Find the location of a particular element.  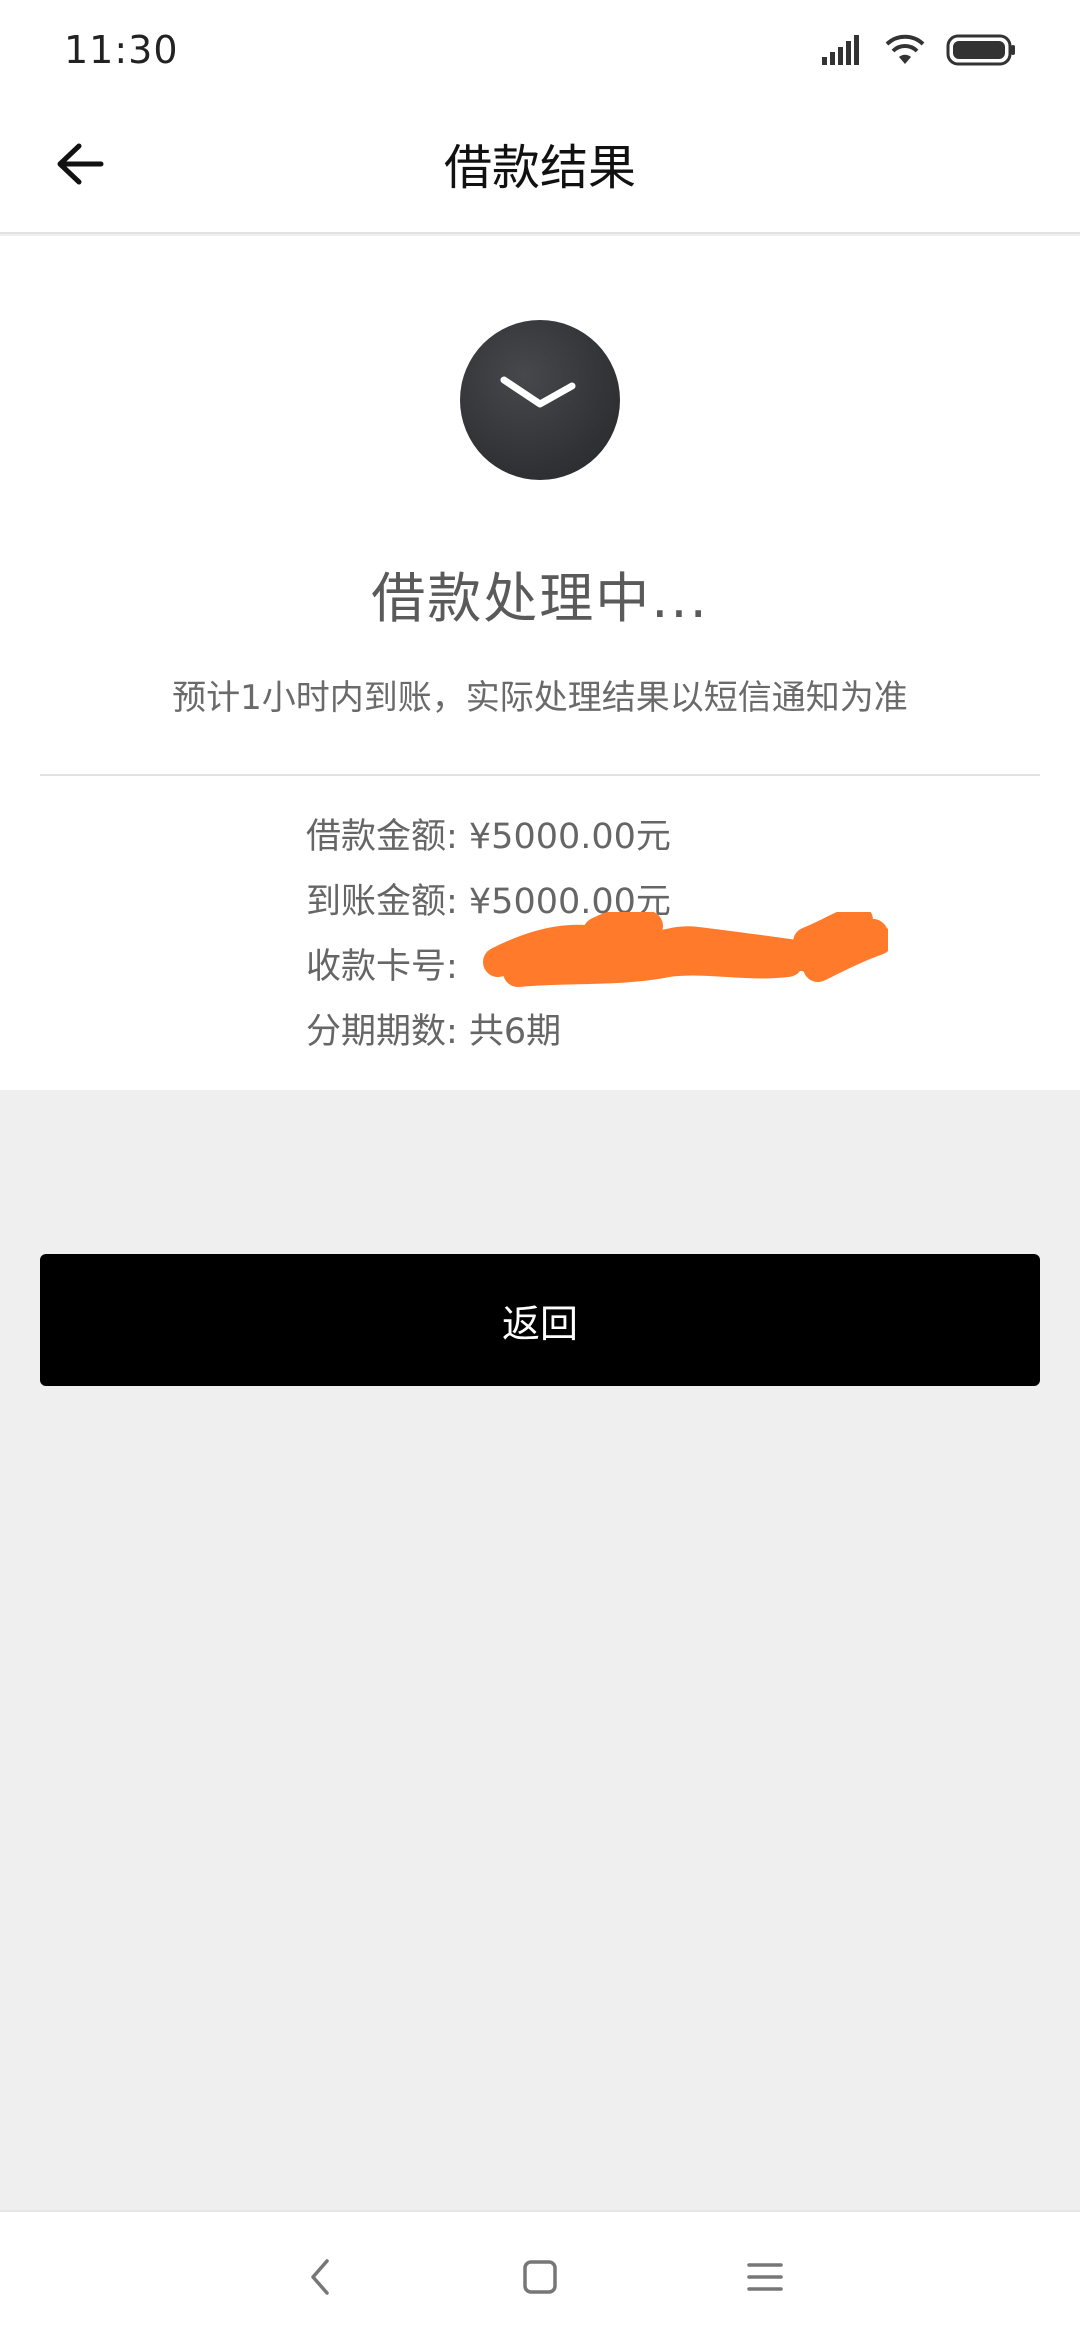

signal-icon is located at coordinates (840, 50).